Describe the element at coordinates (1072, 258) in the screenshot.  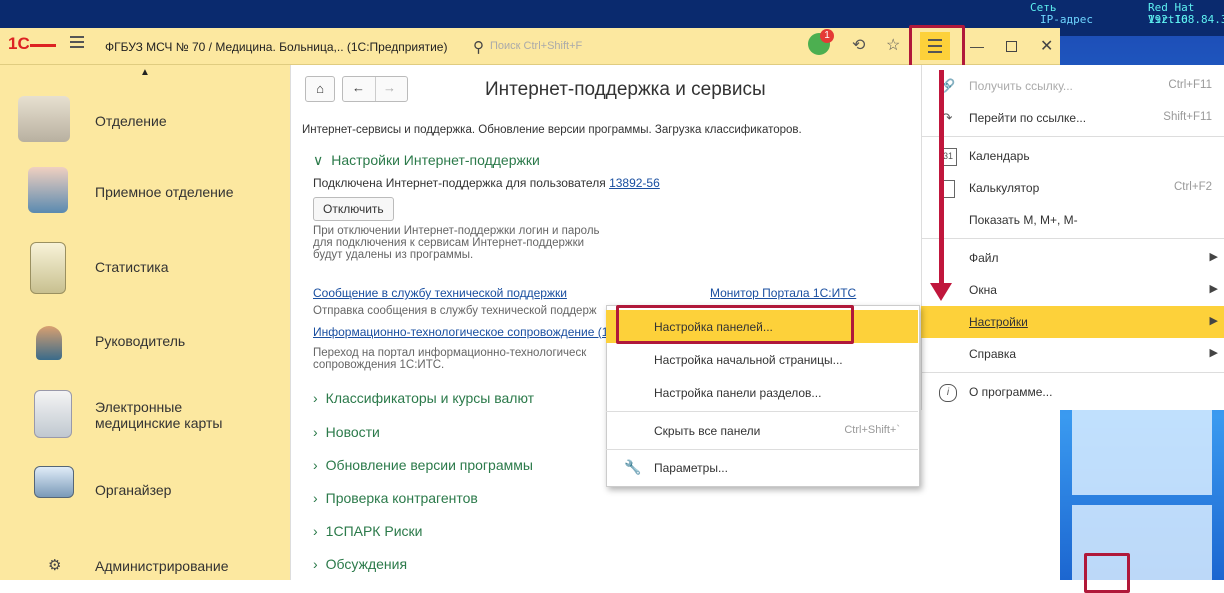
I see `menu-item-file: Файл ▶` at that location.